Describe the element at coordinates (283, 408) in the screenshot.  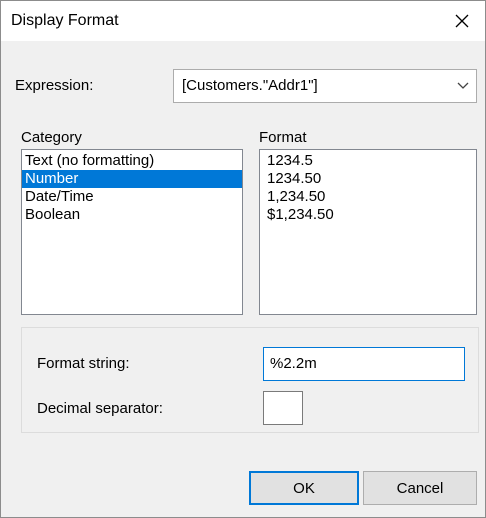
I see `decimal-separator-input` at that location.